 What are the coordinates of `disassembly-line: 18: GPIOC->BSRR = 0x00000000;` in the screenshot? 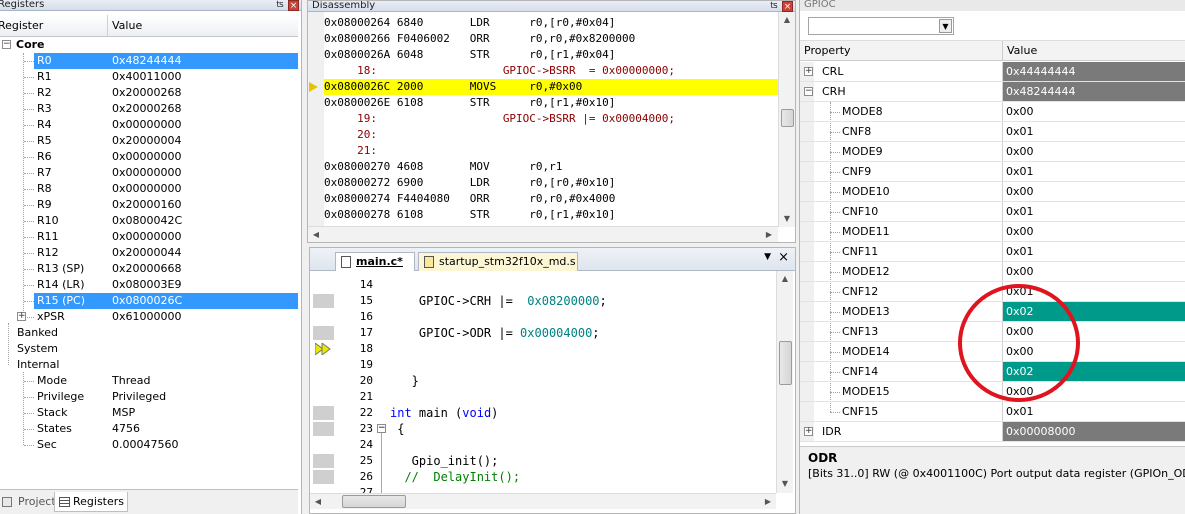 It's located at (551, 71).